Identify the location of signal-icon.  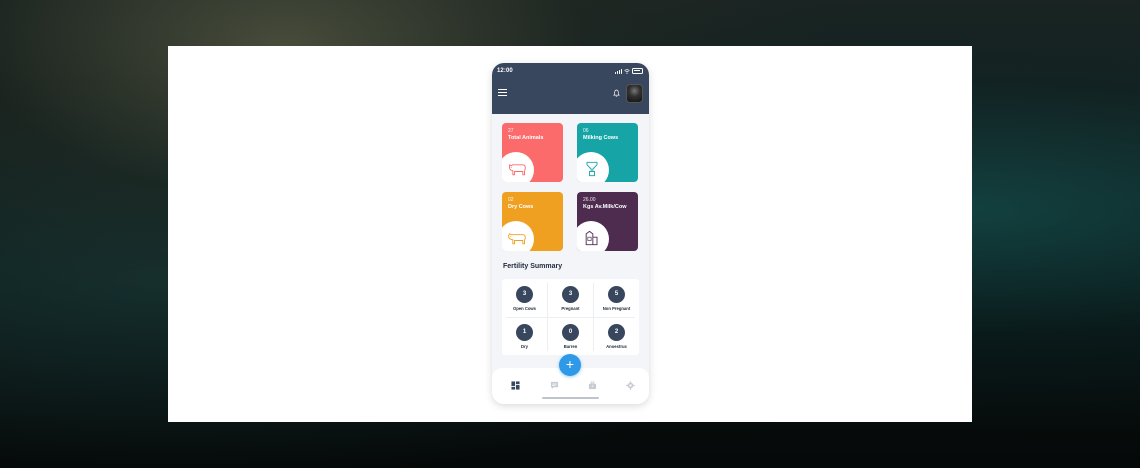
(619, 71).